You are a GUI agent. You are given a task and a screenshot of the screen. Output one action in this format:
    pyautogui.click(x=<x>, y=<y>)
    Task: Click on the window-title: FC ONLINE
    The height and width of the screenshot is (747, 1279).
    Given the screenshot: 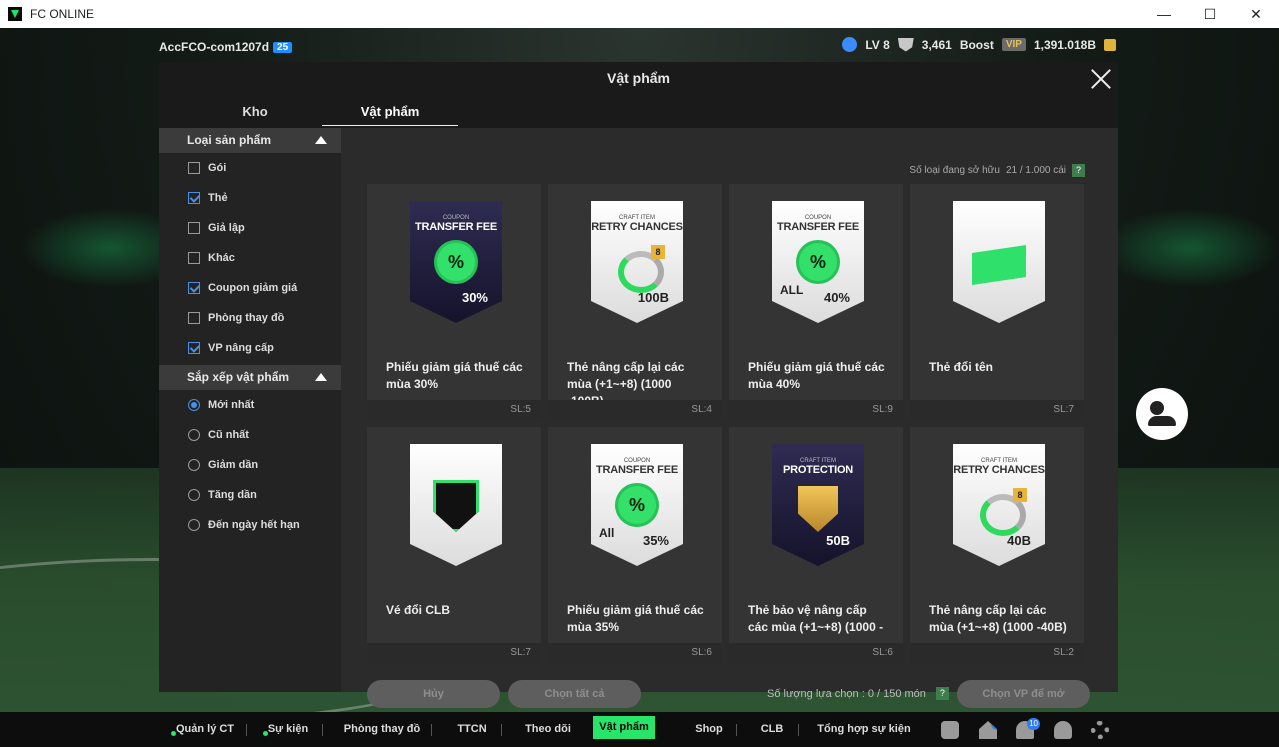 What is the action you would take?
    pyautogui.click(x=62, y=14)
    